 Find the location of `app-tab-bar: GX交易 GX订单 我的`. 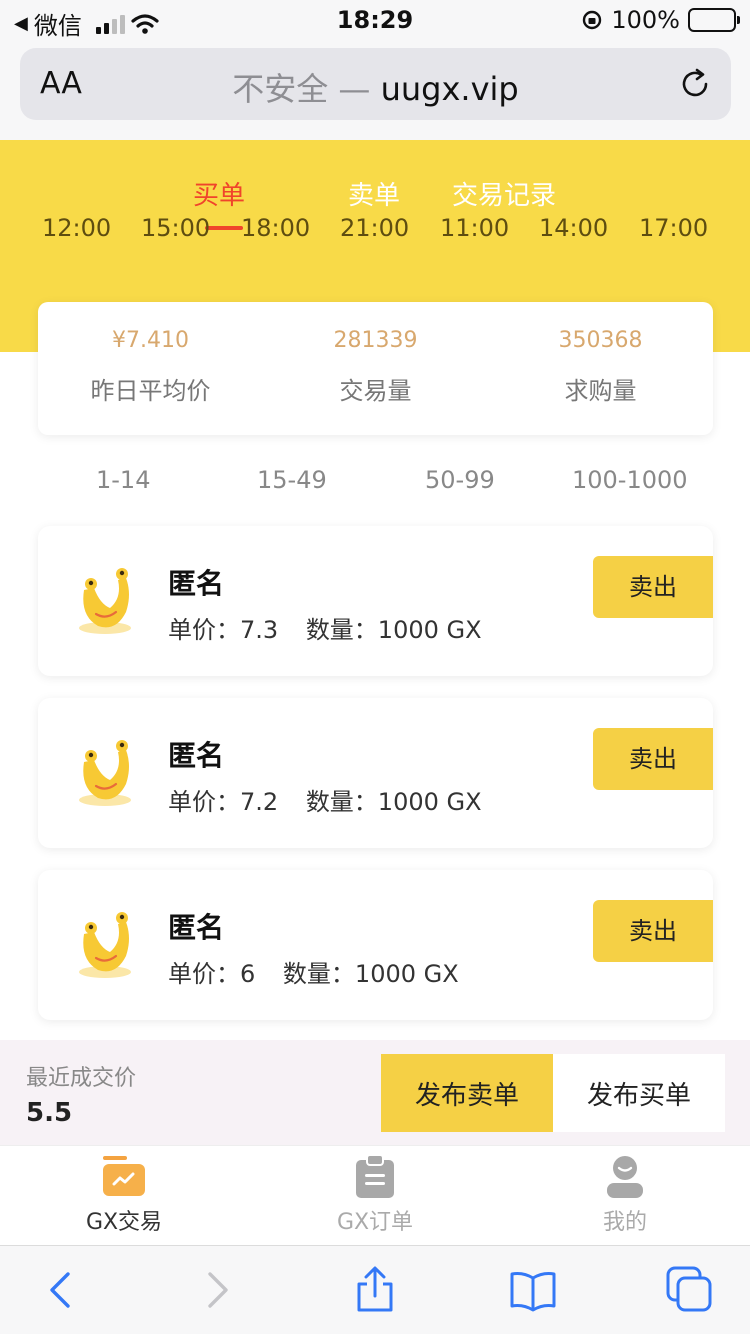

app-tab-bar: GX交易 GX订单 我的 is located at coordinates (375, 1195).